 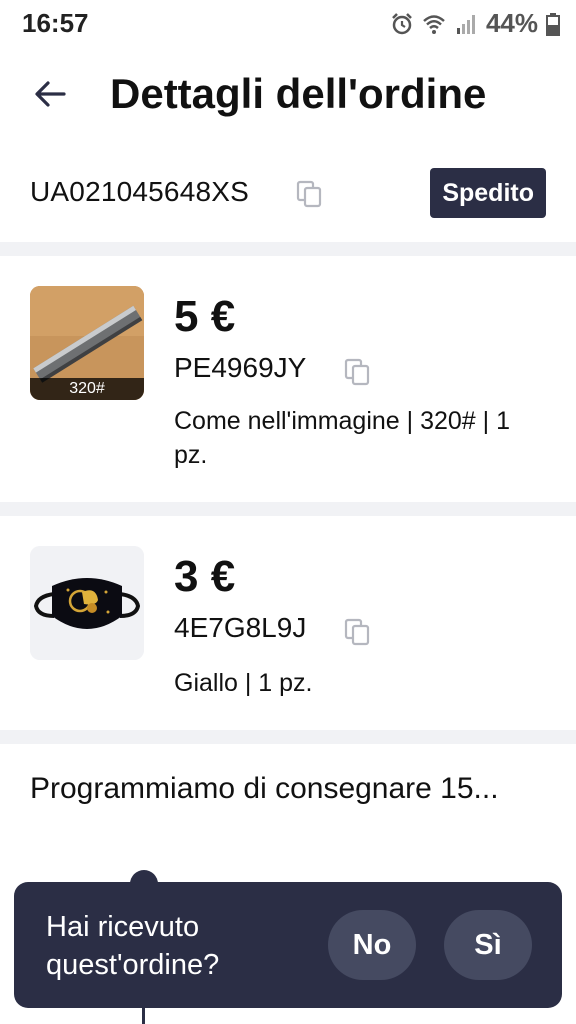 What do you see at coordinates (139, 191) in the screenshot?
I see `order-id: UA021045648XS` at bounding box center [139, 191].